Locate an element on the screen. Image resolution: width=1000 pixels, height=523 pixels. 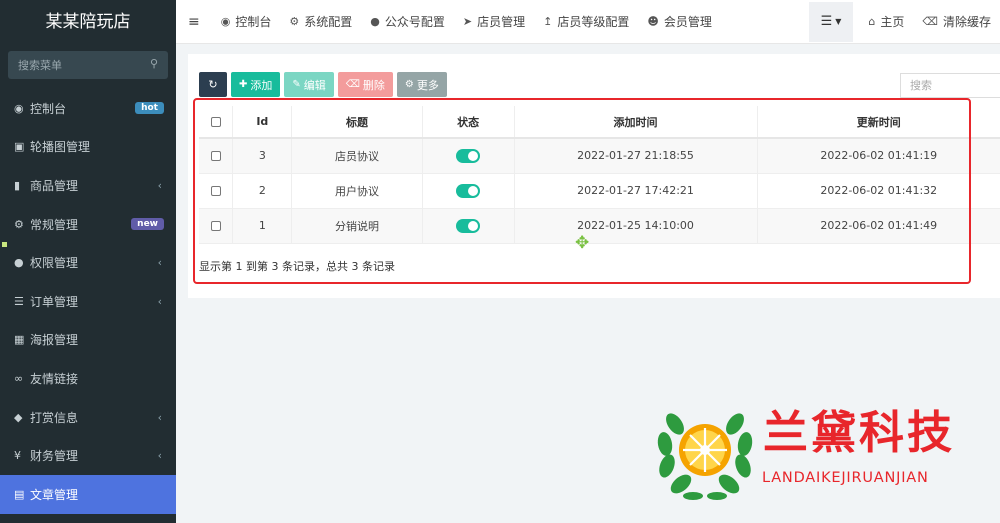
watermark-subtitle: LANDAIKEJIRUANJIAN is located at coordinates (845, 478).